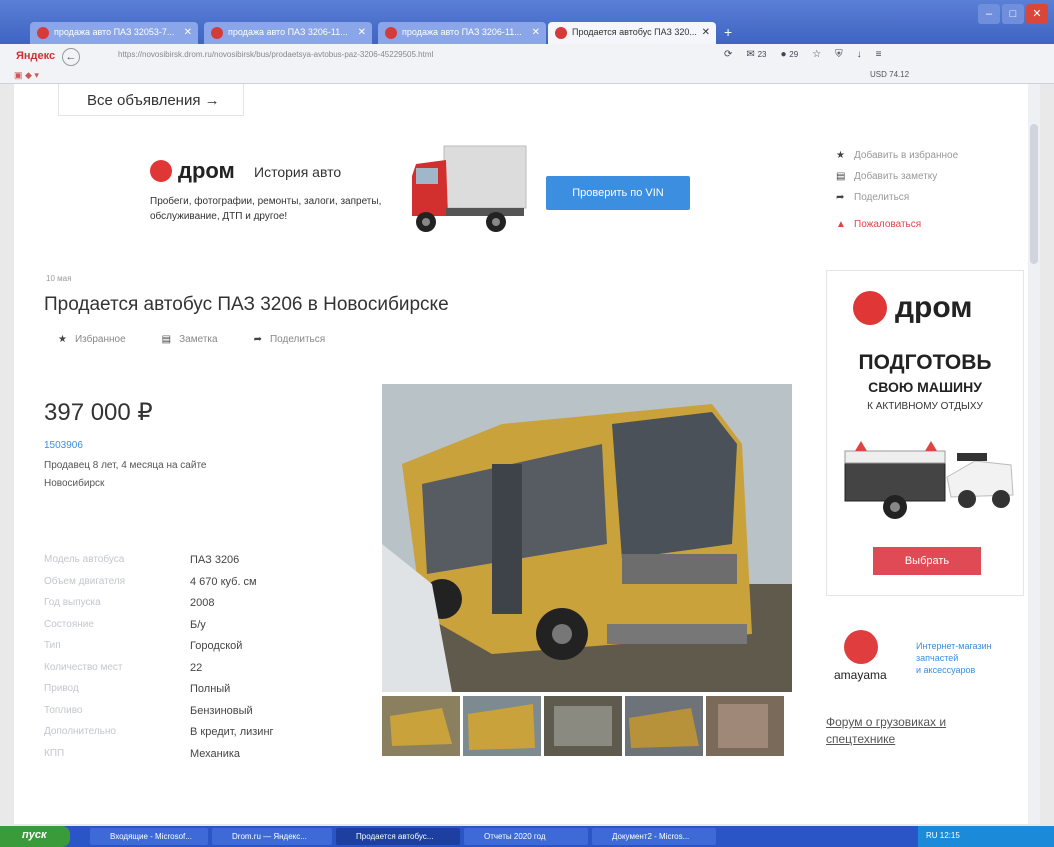 This screenshot has height=847, width=1054. I want to click on seller-link: 1503906, so click(63, 445).